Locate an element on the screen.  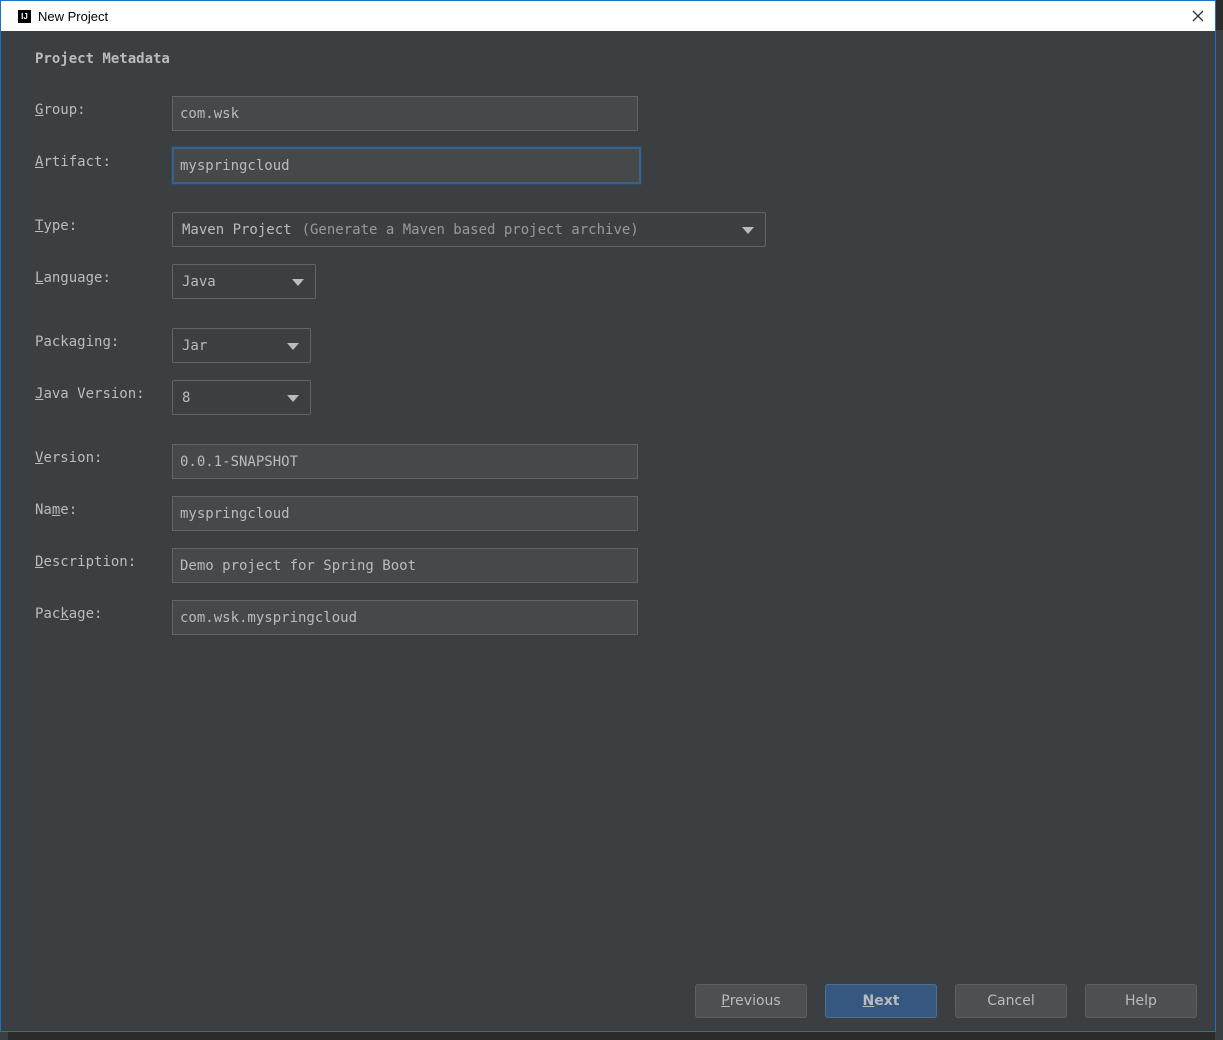
packaging-select-value: Jar is located at coordinates (195, 345).